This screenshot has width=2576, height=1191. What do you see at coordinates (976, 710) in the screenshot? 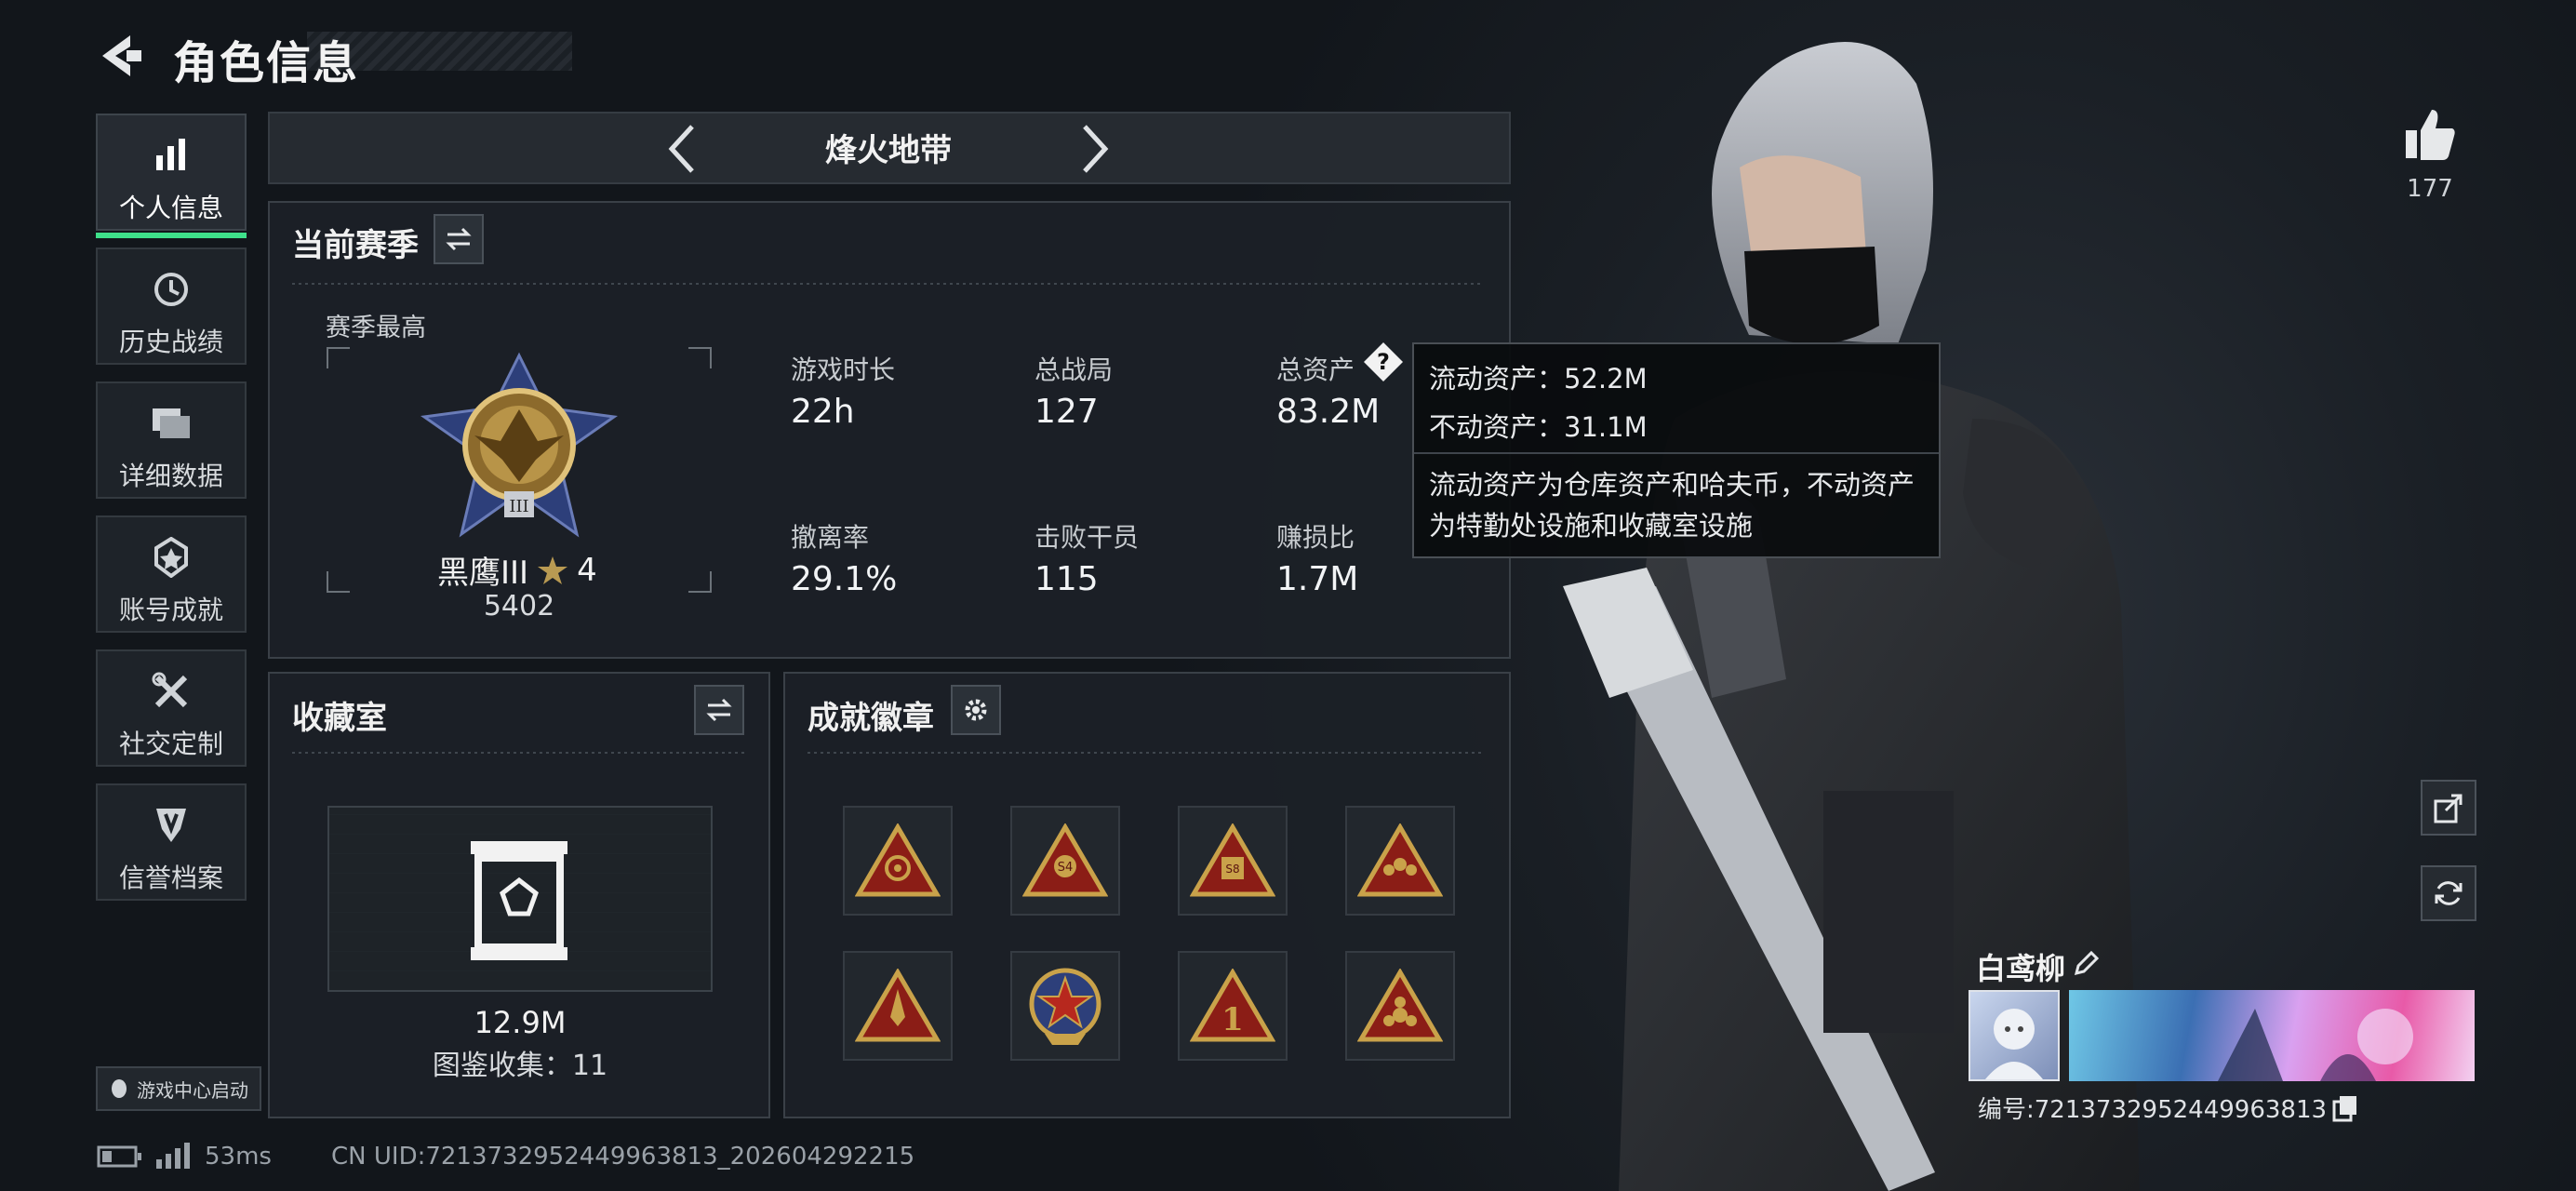
I see `achievements-settings-button` at bounding box center [976, 710].